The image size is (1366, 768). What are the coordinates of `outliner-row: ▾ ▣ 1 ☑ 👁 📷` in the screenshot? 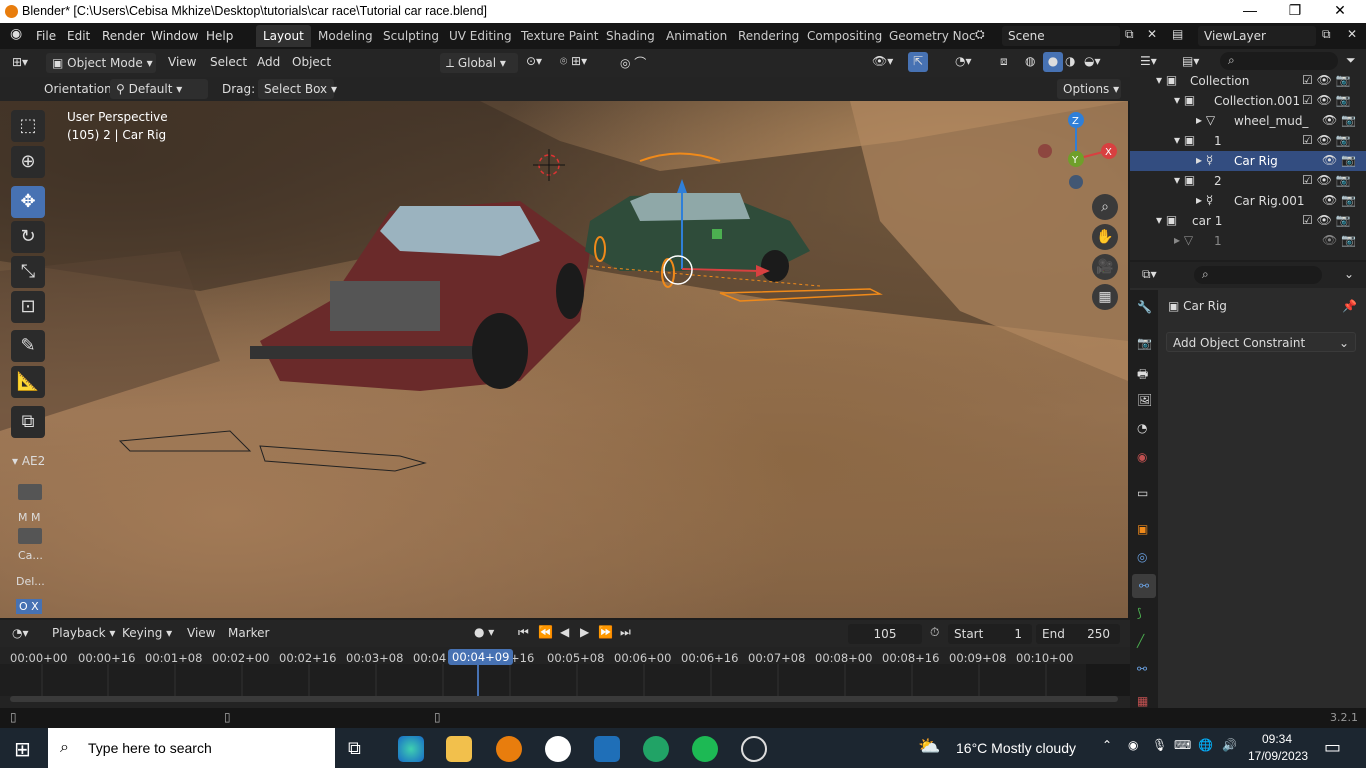 It's located at (1248, 141).